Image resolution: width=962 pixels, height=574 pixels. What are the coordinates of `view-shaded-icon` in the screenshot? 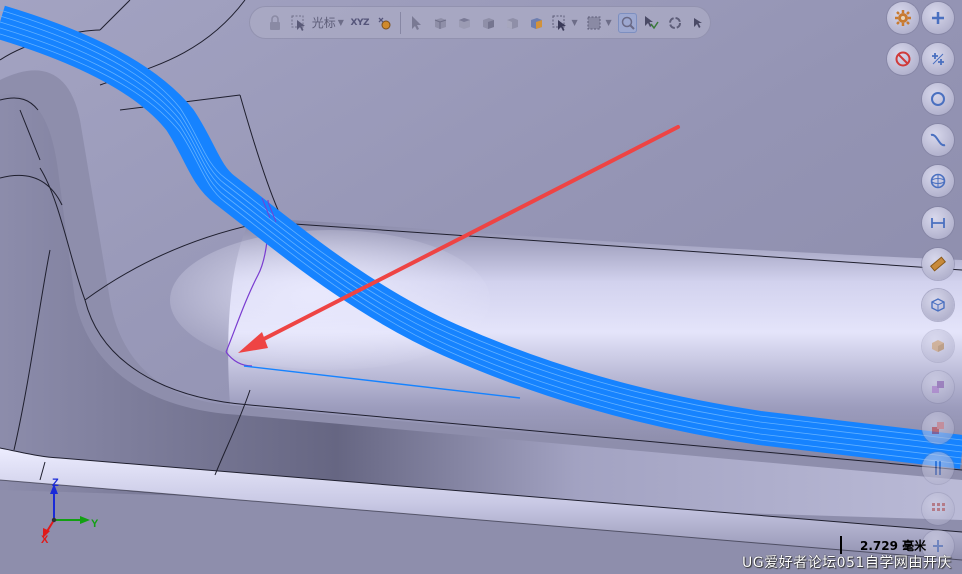 It's located at (512, 23).